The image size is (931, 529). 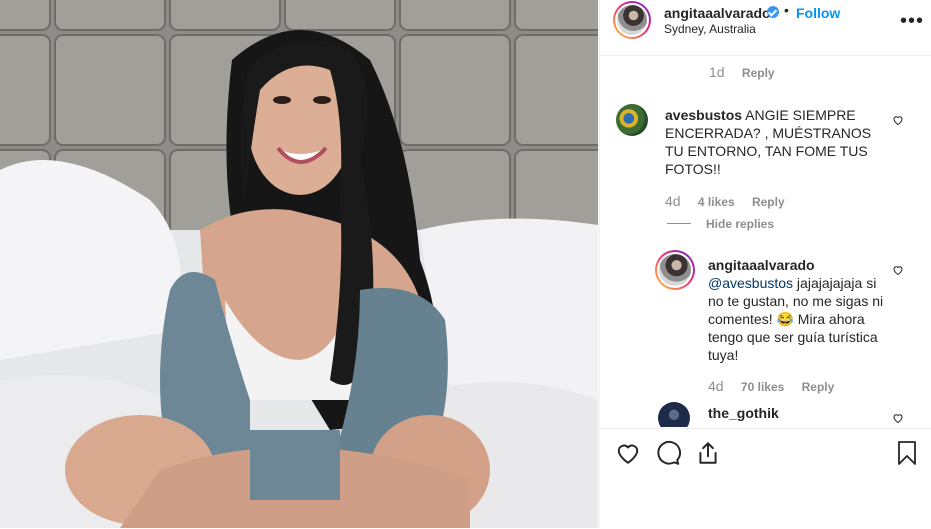 I want to click on follow-button: Follow, so click(x=818, y=13).